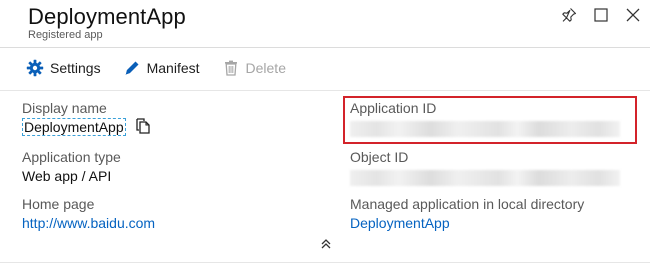 This screenshot has width=650, height=275. I want to click on collapse-essentials-button, so click(326, 246).